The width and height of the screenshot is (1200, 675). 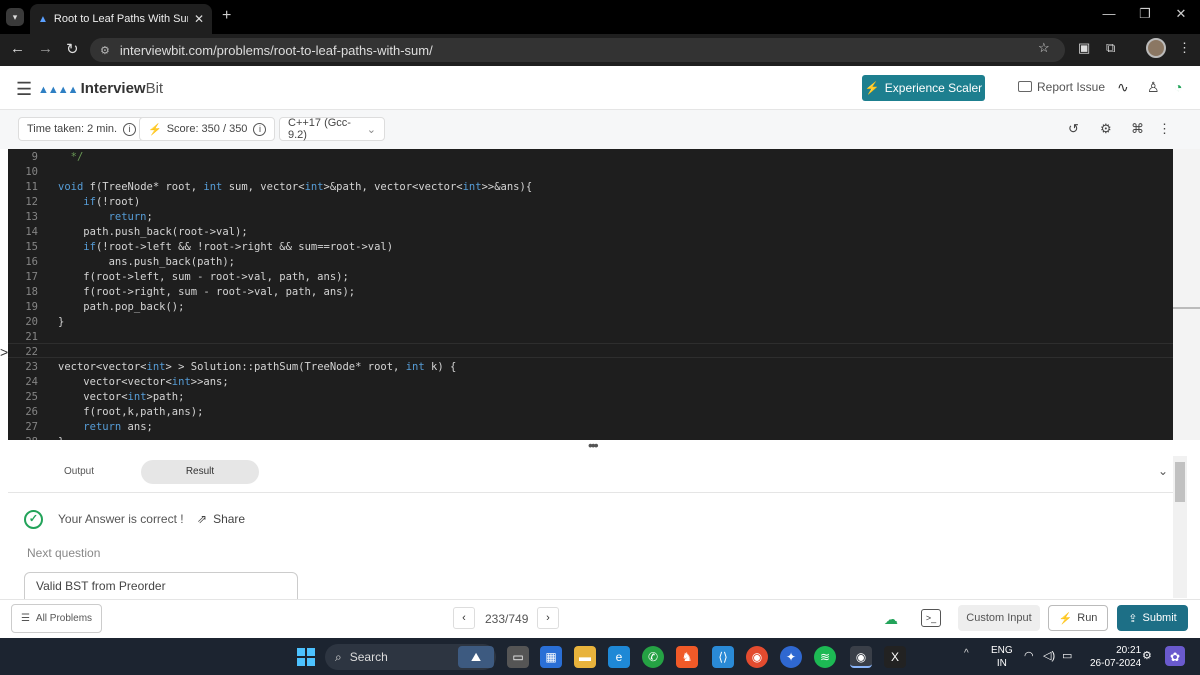 I want to click on edge-icon: e, so click(x=619, y=657).